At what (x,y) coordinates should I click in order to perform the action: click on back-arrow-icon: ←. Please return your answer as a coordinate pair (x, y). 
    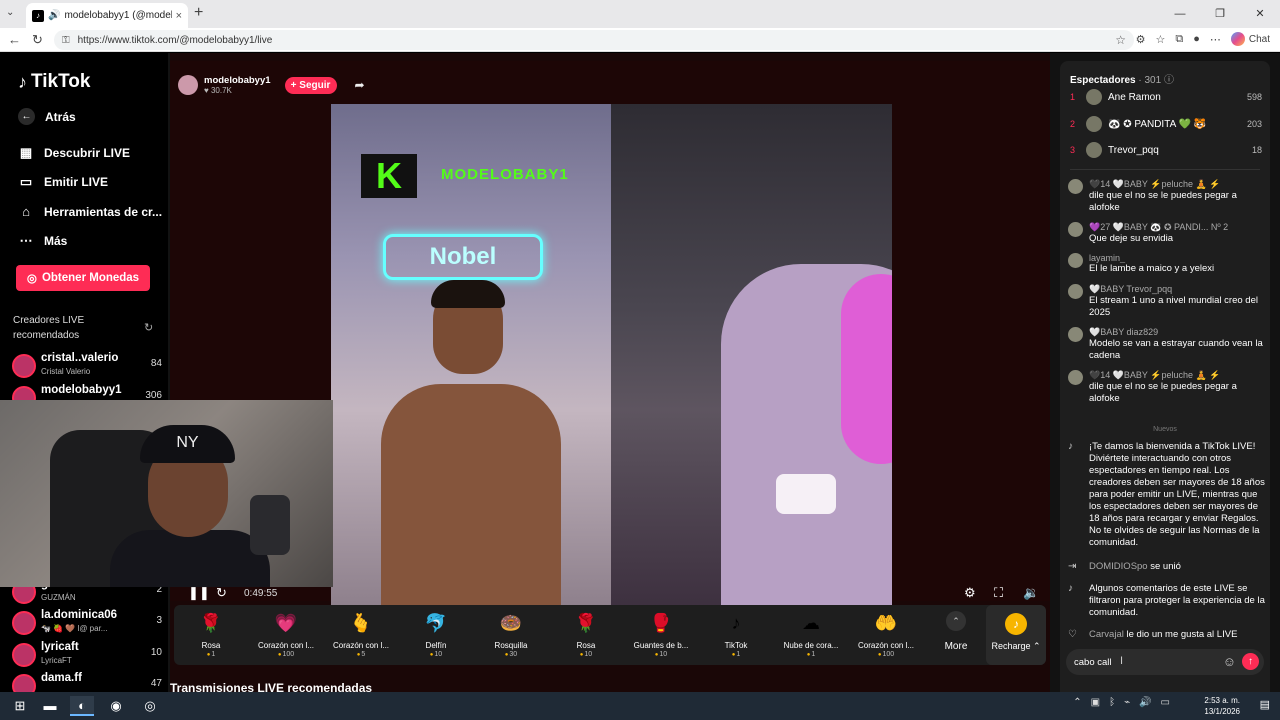
    Looking at the image, I should click on (14, 39).